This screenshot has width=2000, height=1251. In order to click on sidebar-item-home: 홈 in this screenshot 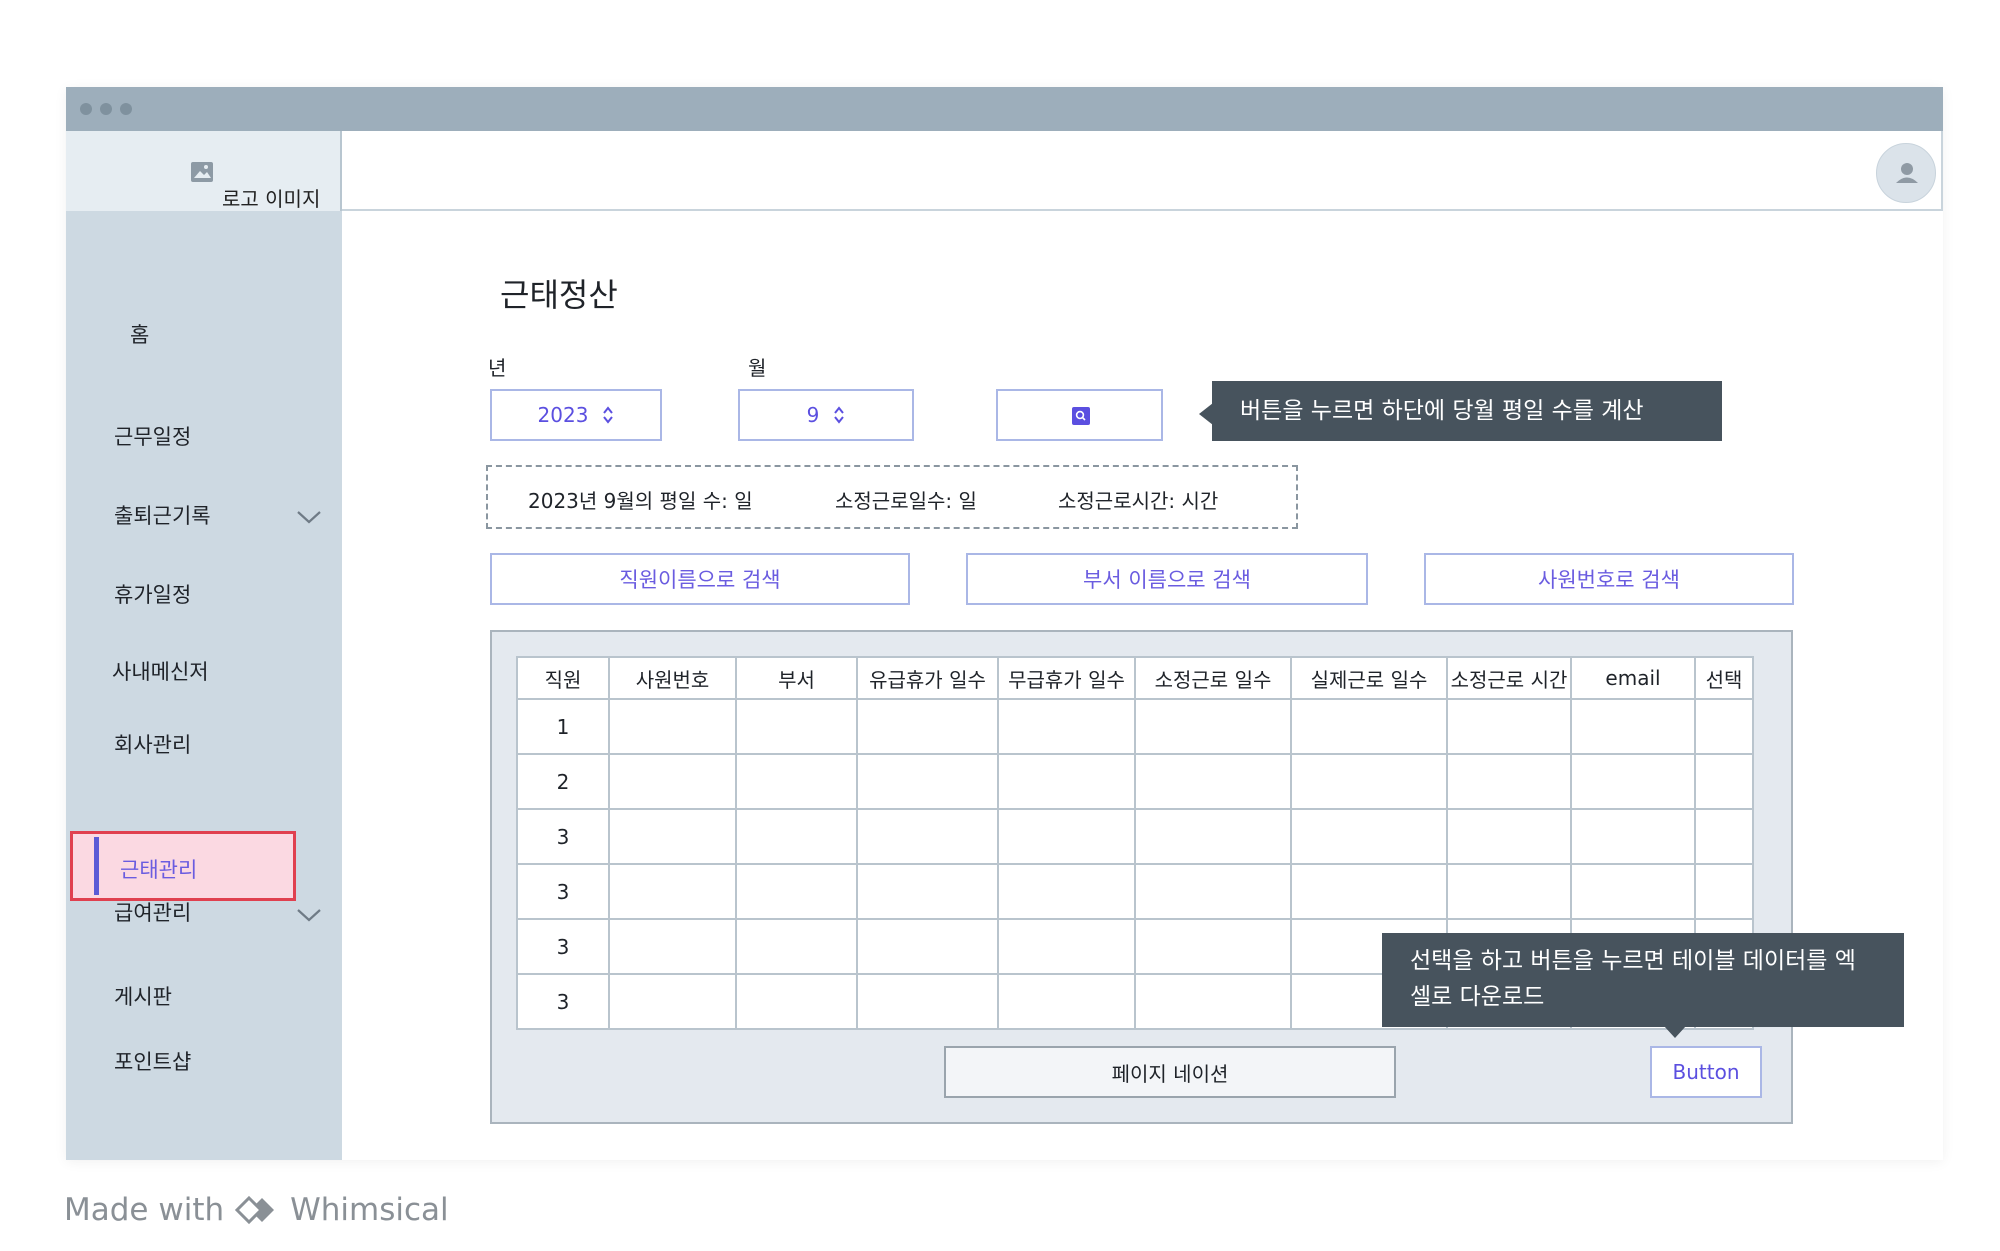, I will do `click(139, 334)`.